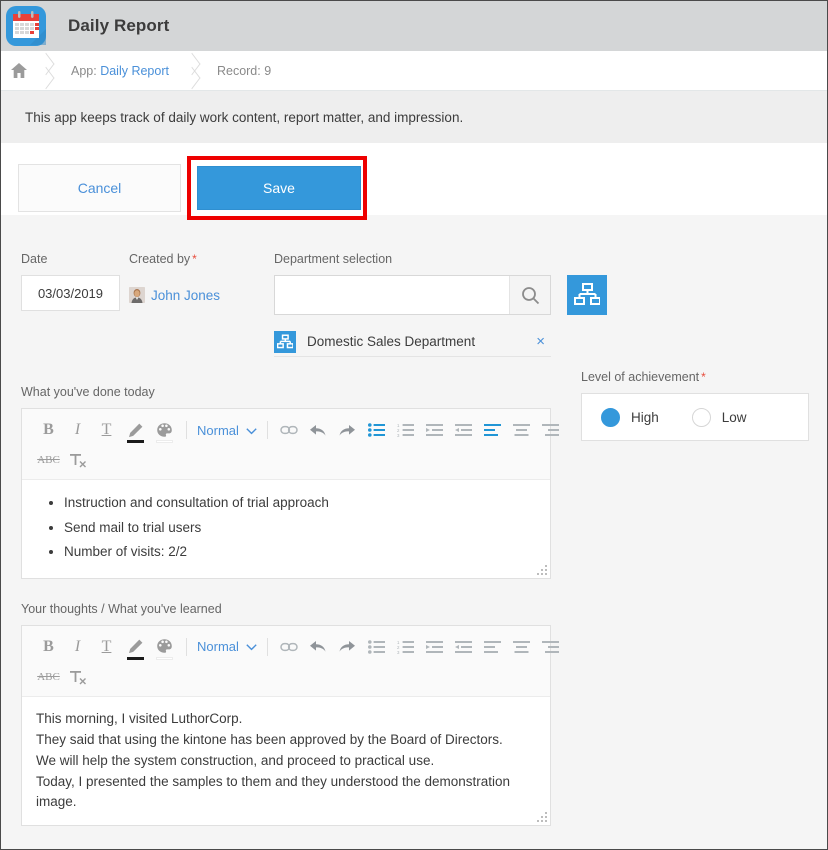  I want to click on selected-department-chip: Domestic Sales Department ×, so click(412, 342).